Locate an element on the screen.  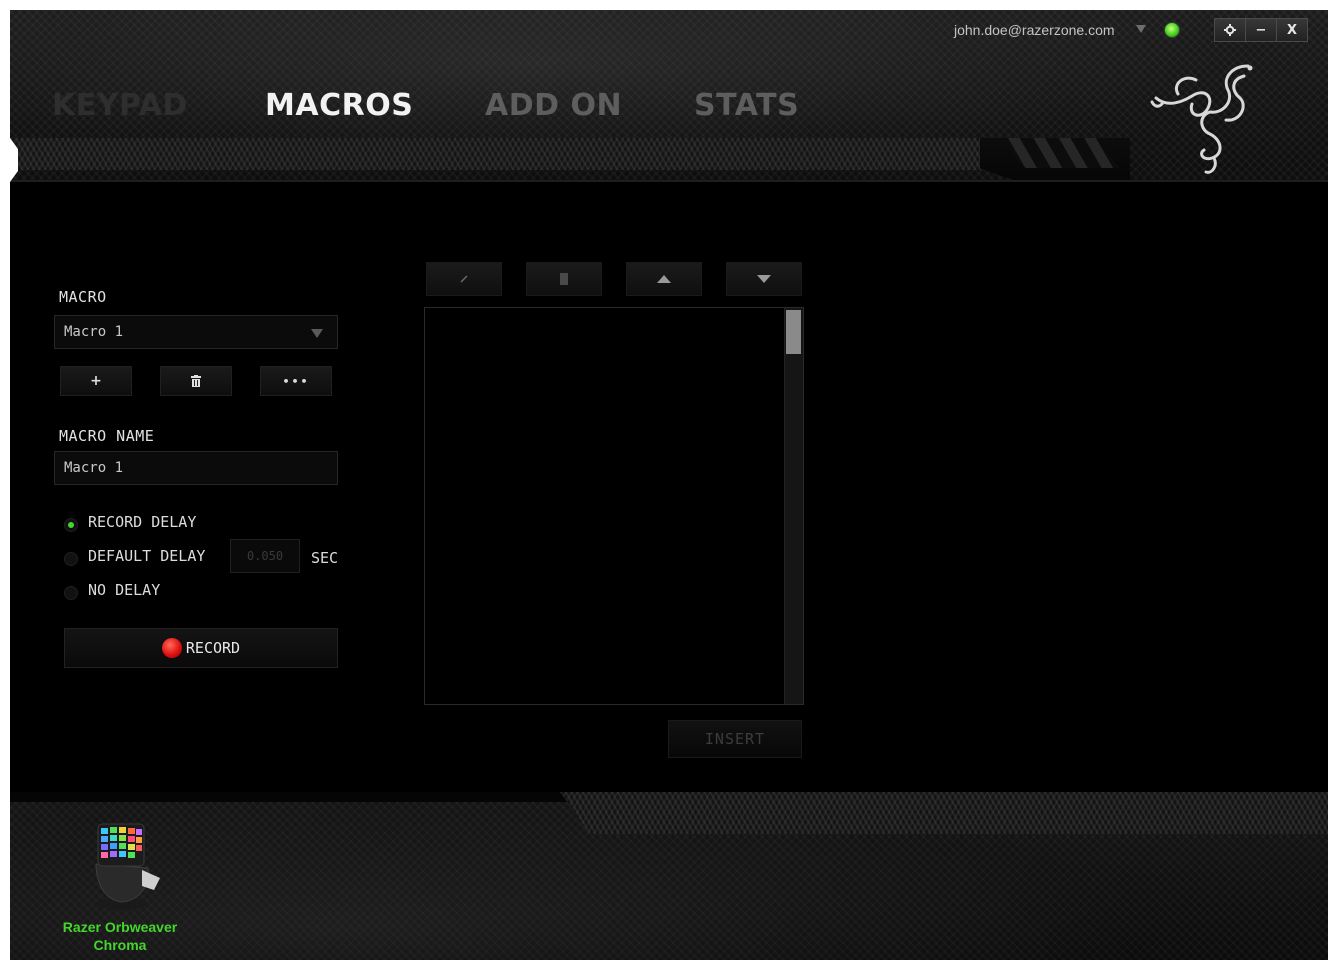
move-down-button is located at coordinates (764, 279).